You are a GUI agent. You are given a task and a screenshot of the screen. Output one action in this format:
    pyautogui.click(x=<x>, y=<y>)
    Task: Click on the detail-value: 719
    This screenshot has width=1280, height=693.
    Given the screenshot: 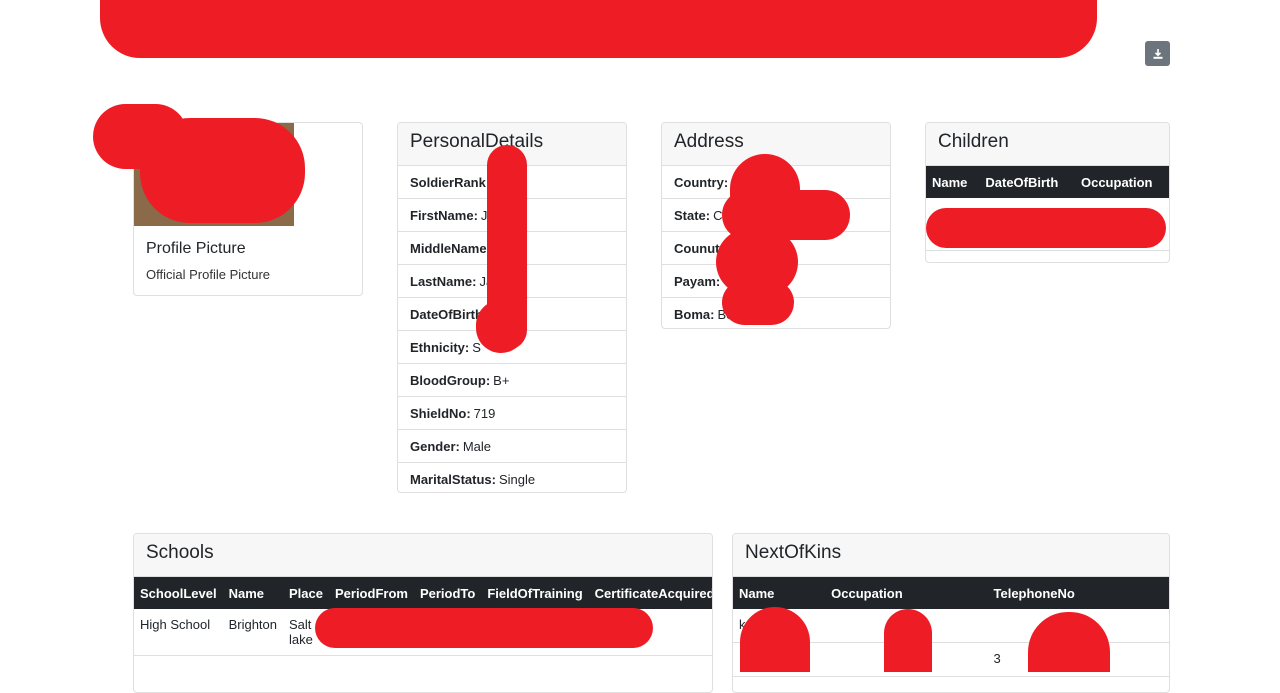 What is the action you would take?
    pyautogui.click(x=484, y=413)
    